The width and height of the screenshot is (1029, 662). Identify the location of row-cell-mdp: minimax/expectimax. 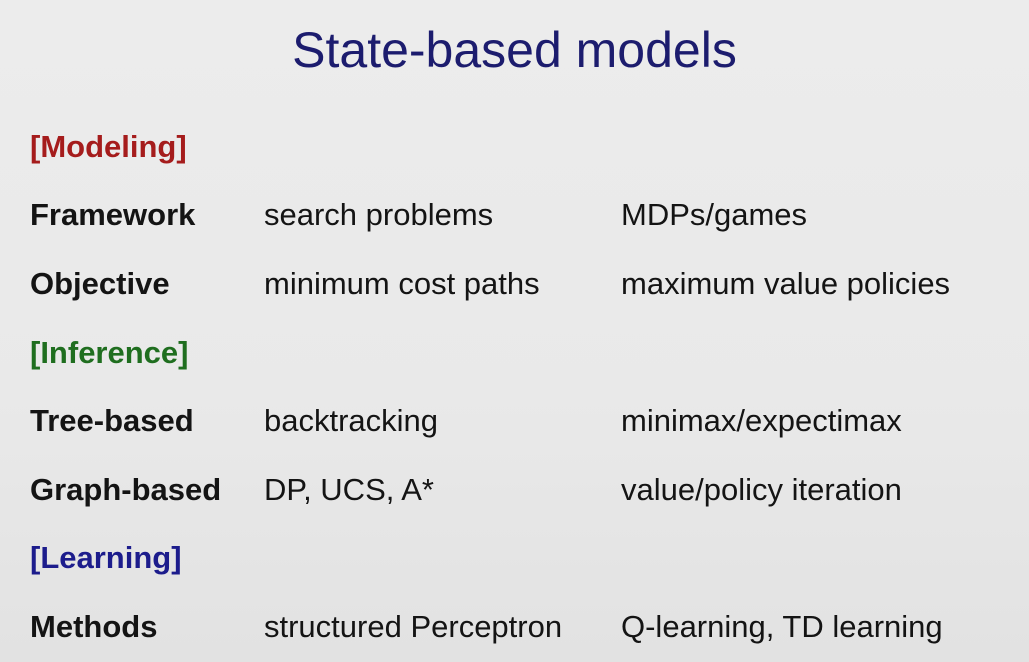
(761, 420).